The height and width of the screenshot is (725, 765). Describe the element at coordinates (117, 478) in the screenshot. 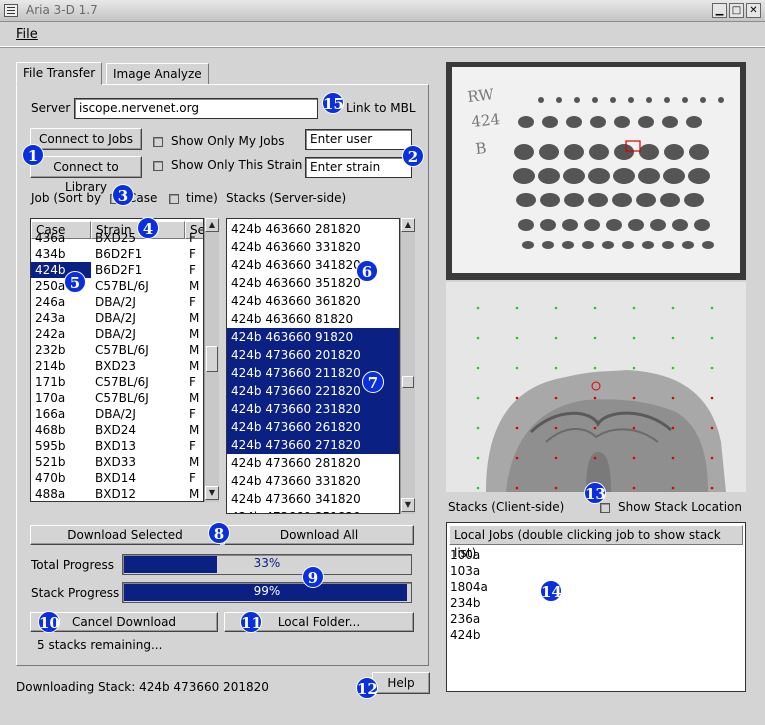

I see `table-row: 470b BXD14 F` at that location.